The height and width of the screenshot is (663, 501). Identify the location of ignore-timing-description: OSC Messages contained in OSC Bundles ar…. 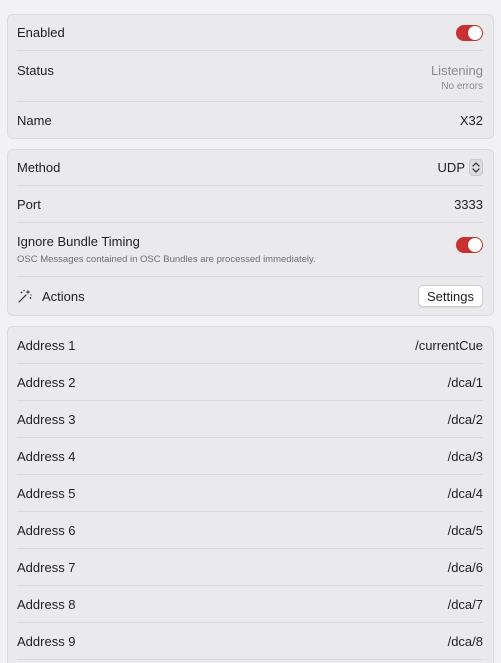
(166, 259).